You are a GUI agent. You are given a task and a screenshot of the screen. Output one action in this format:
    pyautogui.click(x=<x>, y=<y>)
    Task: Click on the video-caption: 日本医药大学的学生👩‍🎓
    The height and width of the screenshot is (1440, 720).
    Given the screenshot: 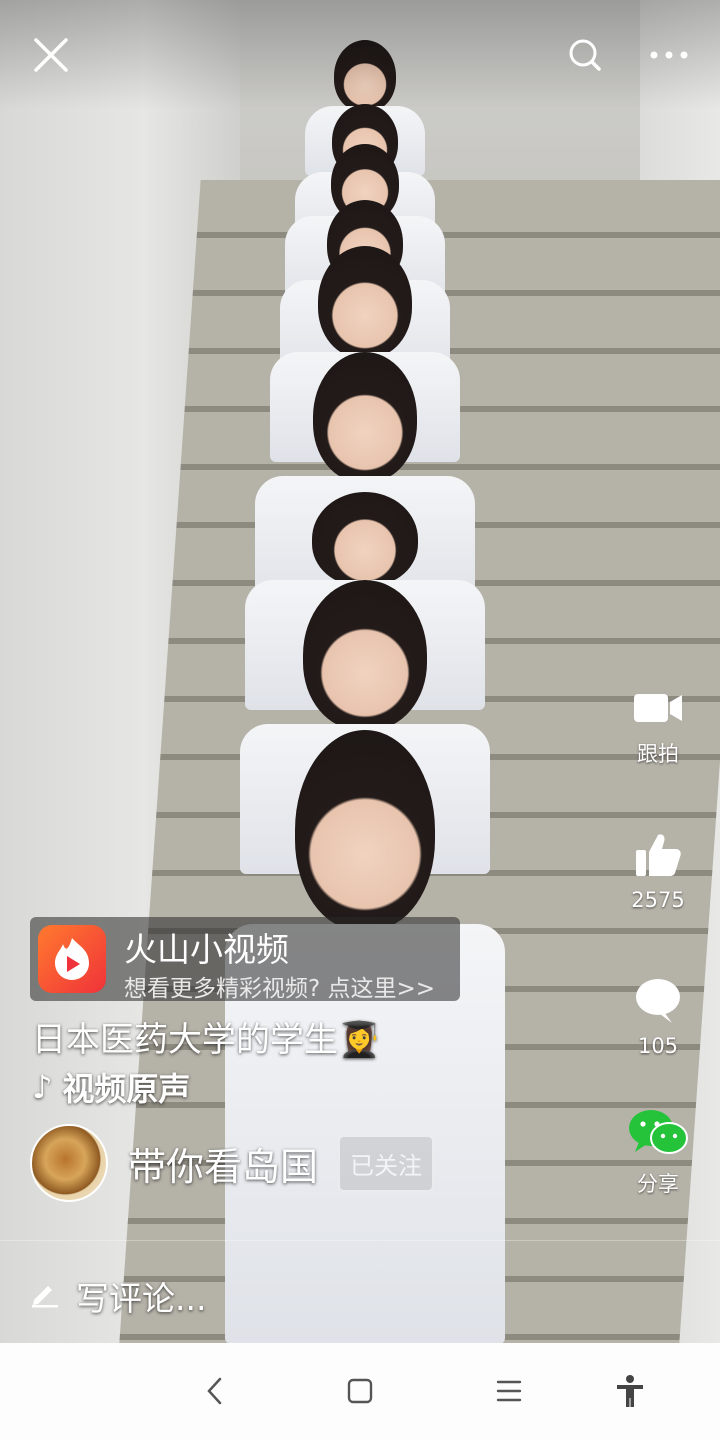 What is the action you would take?
    pyautogui.click(x=206, y=1036)
    